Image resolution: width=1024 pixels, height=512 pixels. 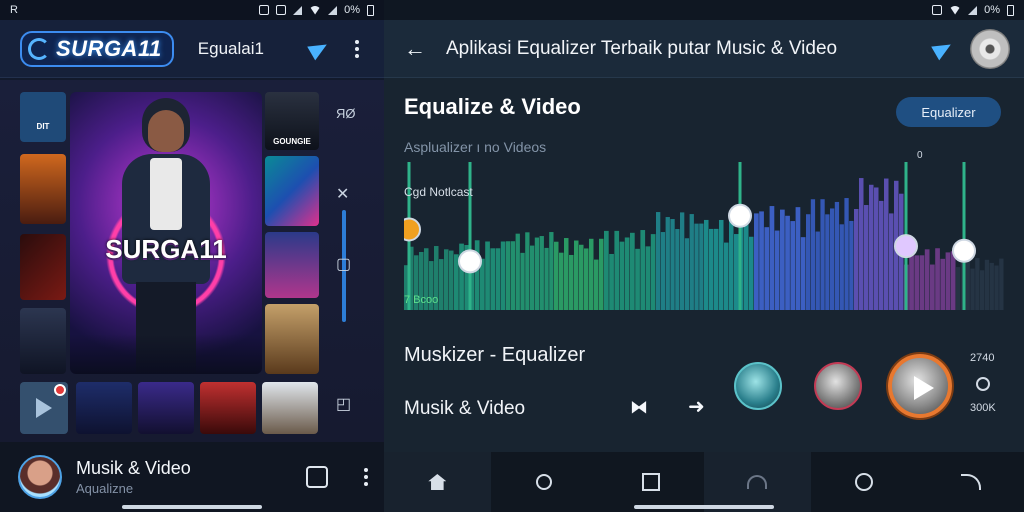 I want to click on home-indicator, so click(x=192, y=507).